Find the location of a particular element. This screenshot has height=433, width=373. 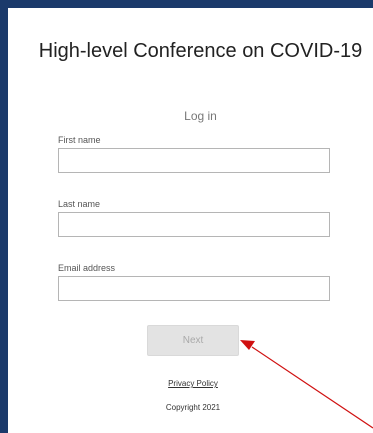

first-name-field is located at coordinates (194, 160).